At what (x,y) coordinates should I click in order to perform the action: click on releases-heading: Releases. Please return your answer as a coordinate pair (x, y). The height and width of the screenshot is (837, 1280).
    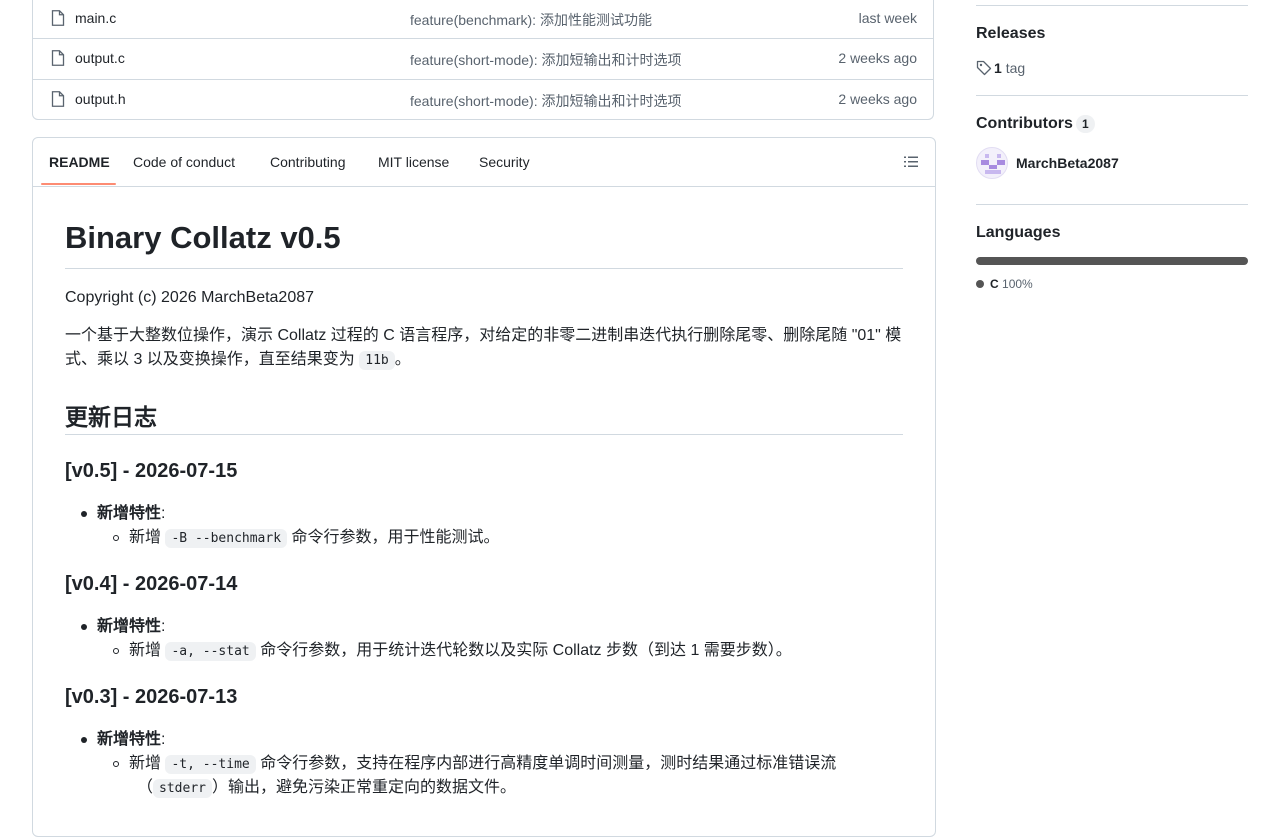
    Looking at the image, I should click on (1010, 34).